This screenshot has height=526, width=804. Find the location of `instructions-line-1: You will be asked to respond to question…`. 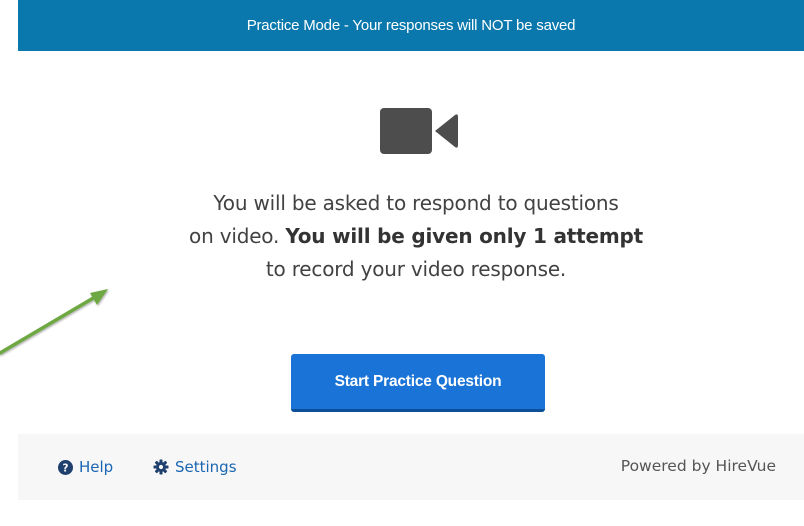

instructions-line-1: You will be asked to respond to question… is located at coordinates (416, 203).